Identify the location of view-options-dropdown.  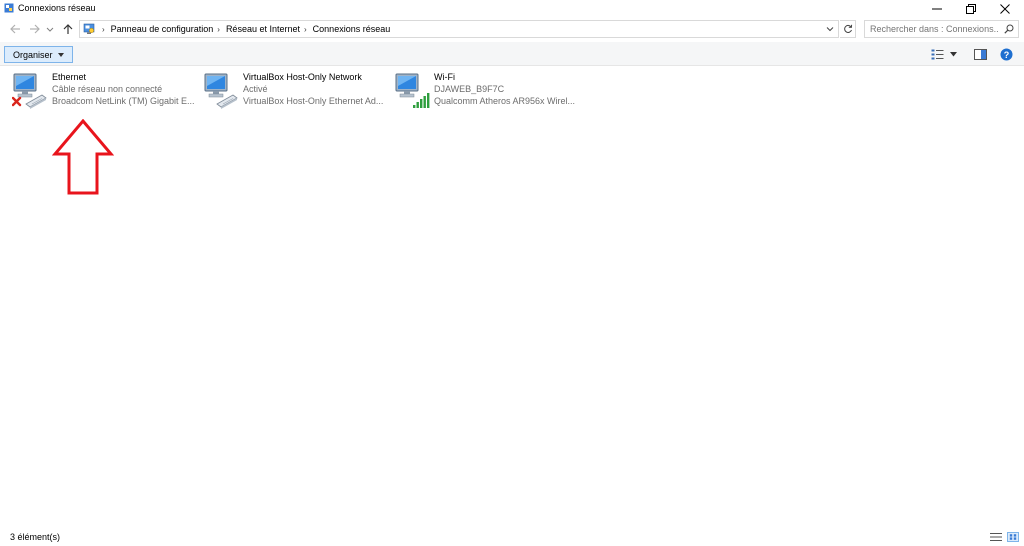
(953, 54).